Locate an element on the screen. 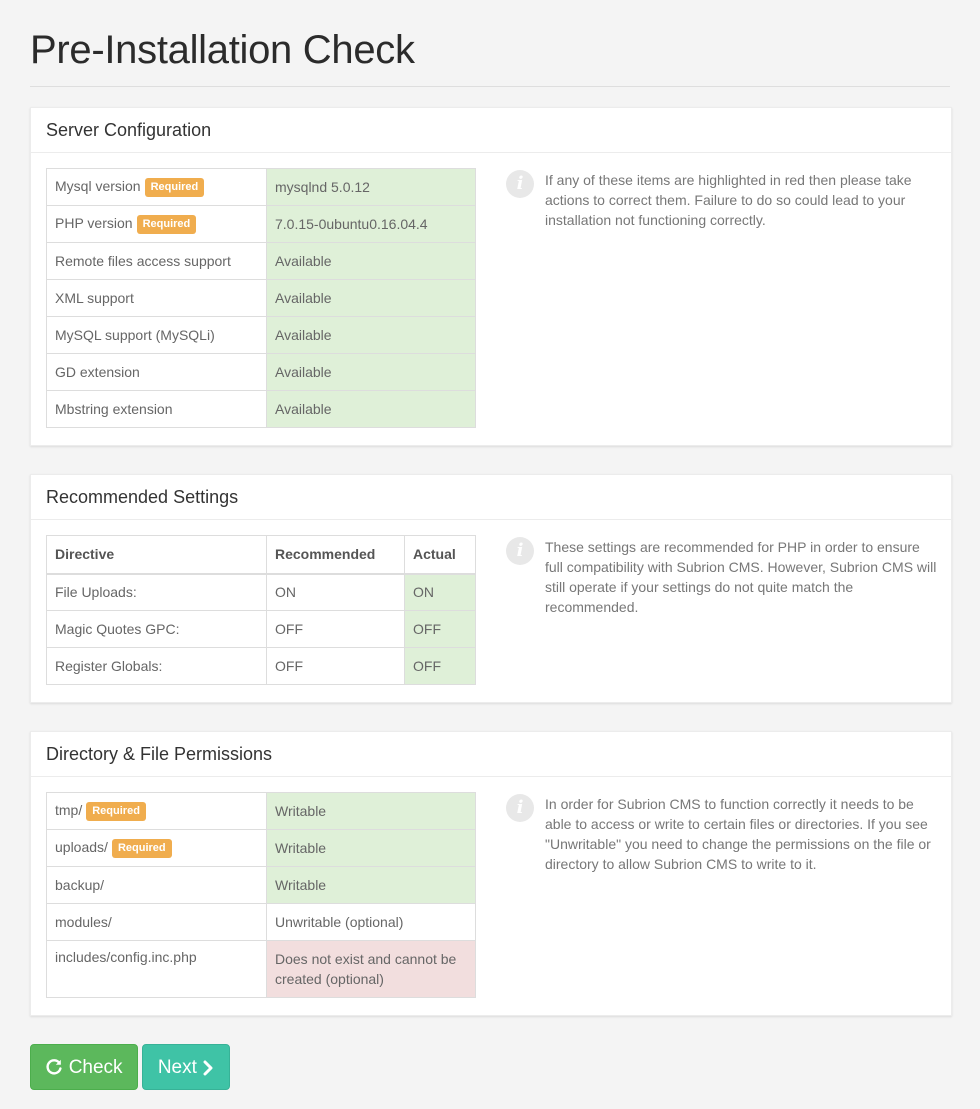 Image resolution: width=980 pixels, height=1109 pixels. refresh-icon is located at coordinates (54, 1067).